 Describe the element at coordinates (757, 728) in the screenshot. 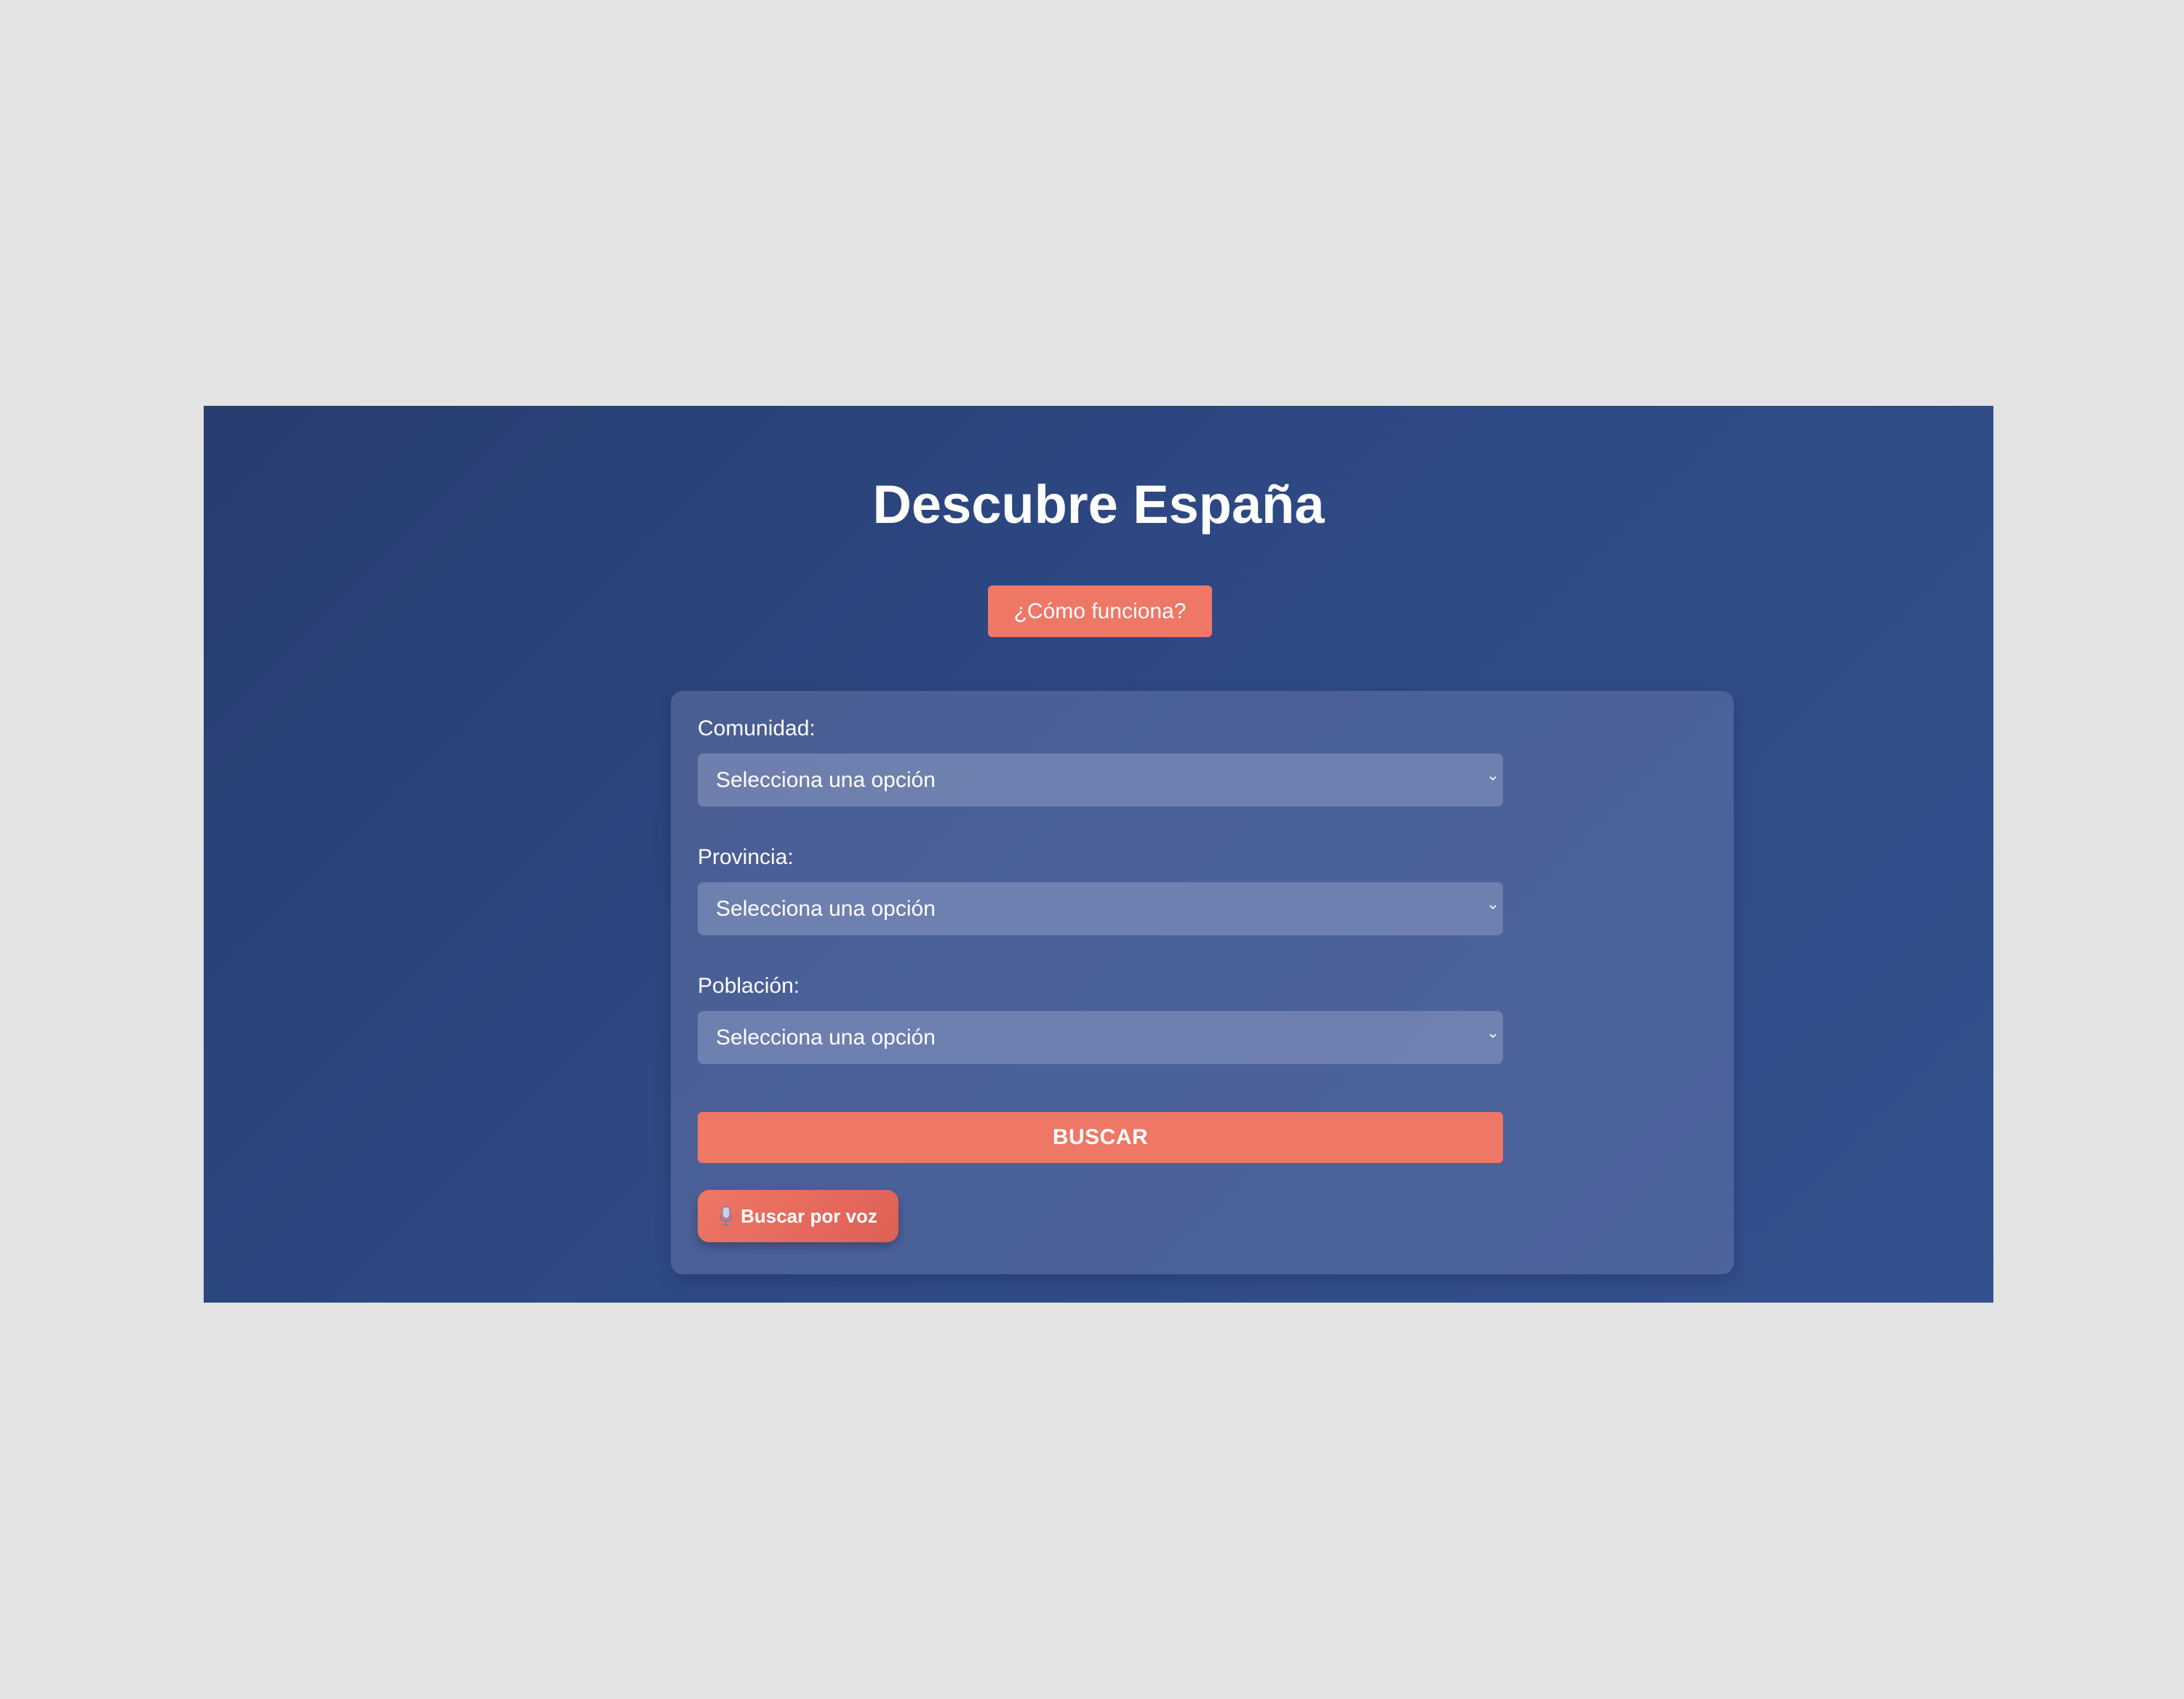

I see `comunidad-label: Comunidad:` at that location.